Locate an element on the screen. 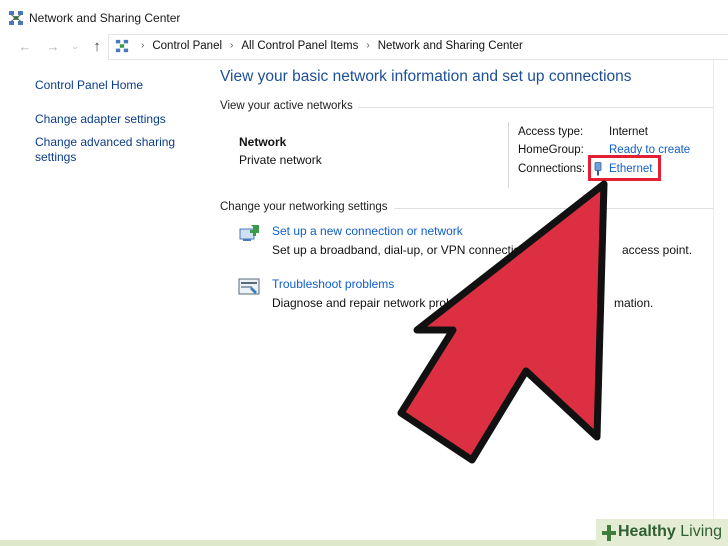 The height and width of the screenshot is (546, 728). title-bar: Network and Sharing Center is located at coordinates (364, 17).